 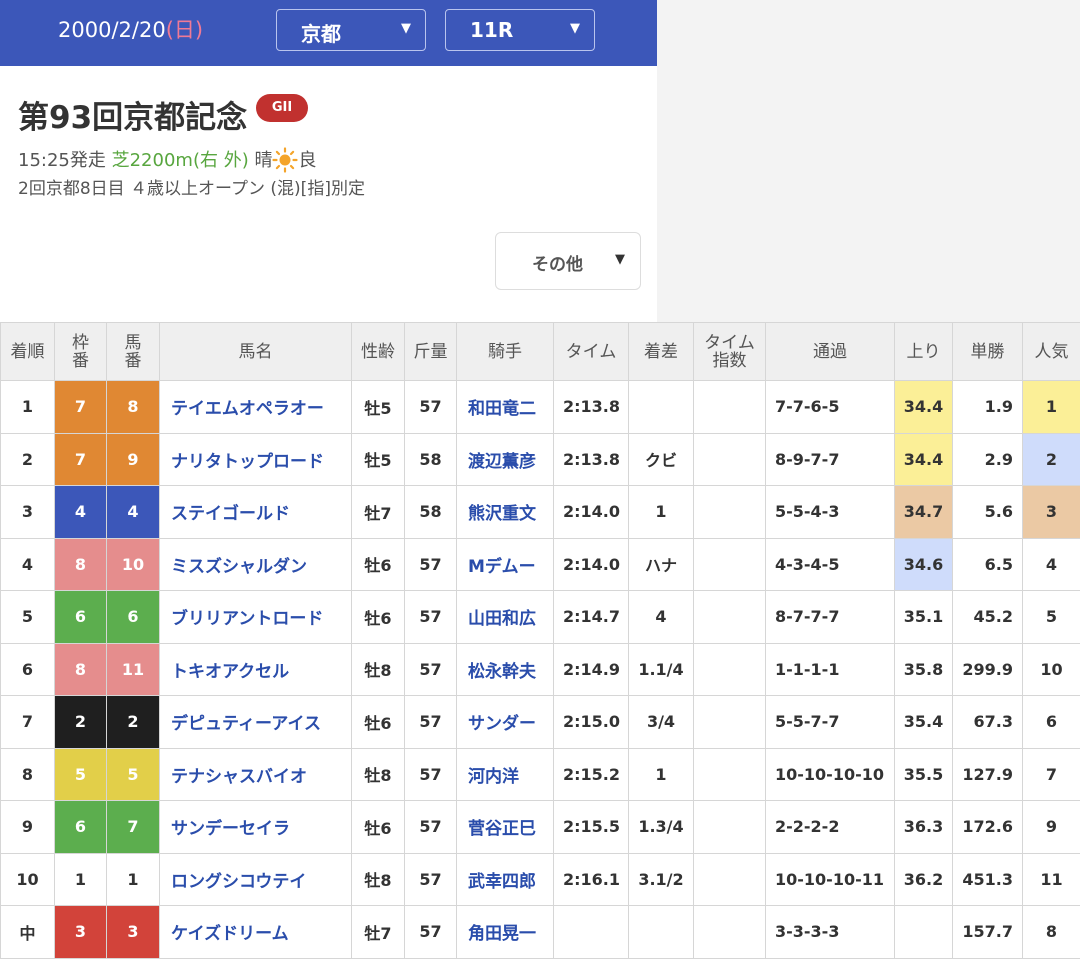 What do you see at coordinates (505, 722) in the screenshot?
I see `cell-jockey: サンダー` at bounding box center [505, 722].